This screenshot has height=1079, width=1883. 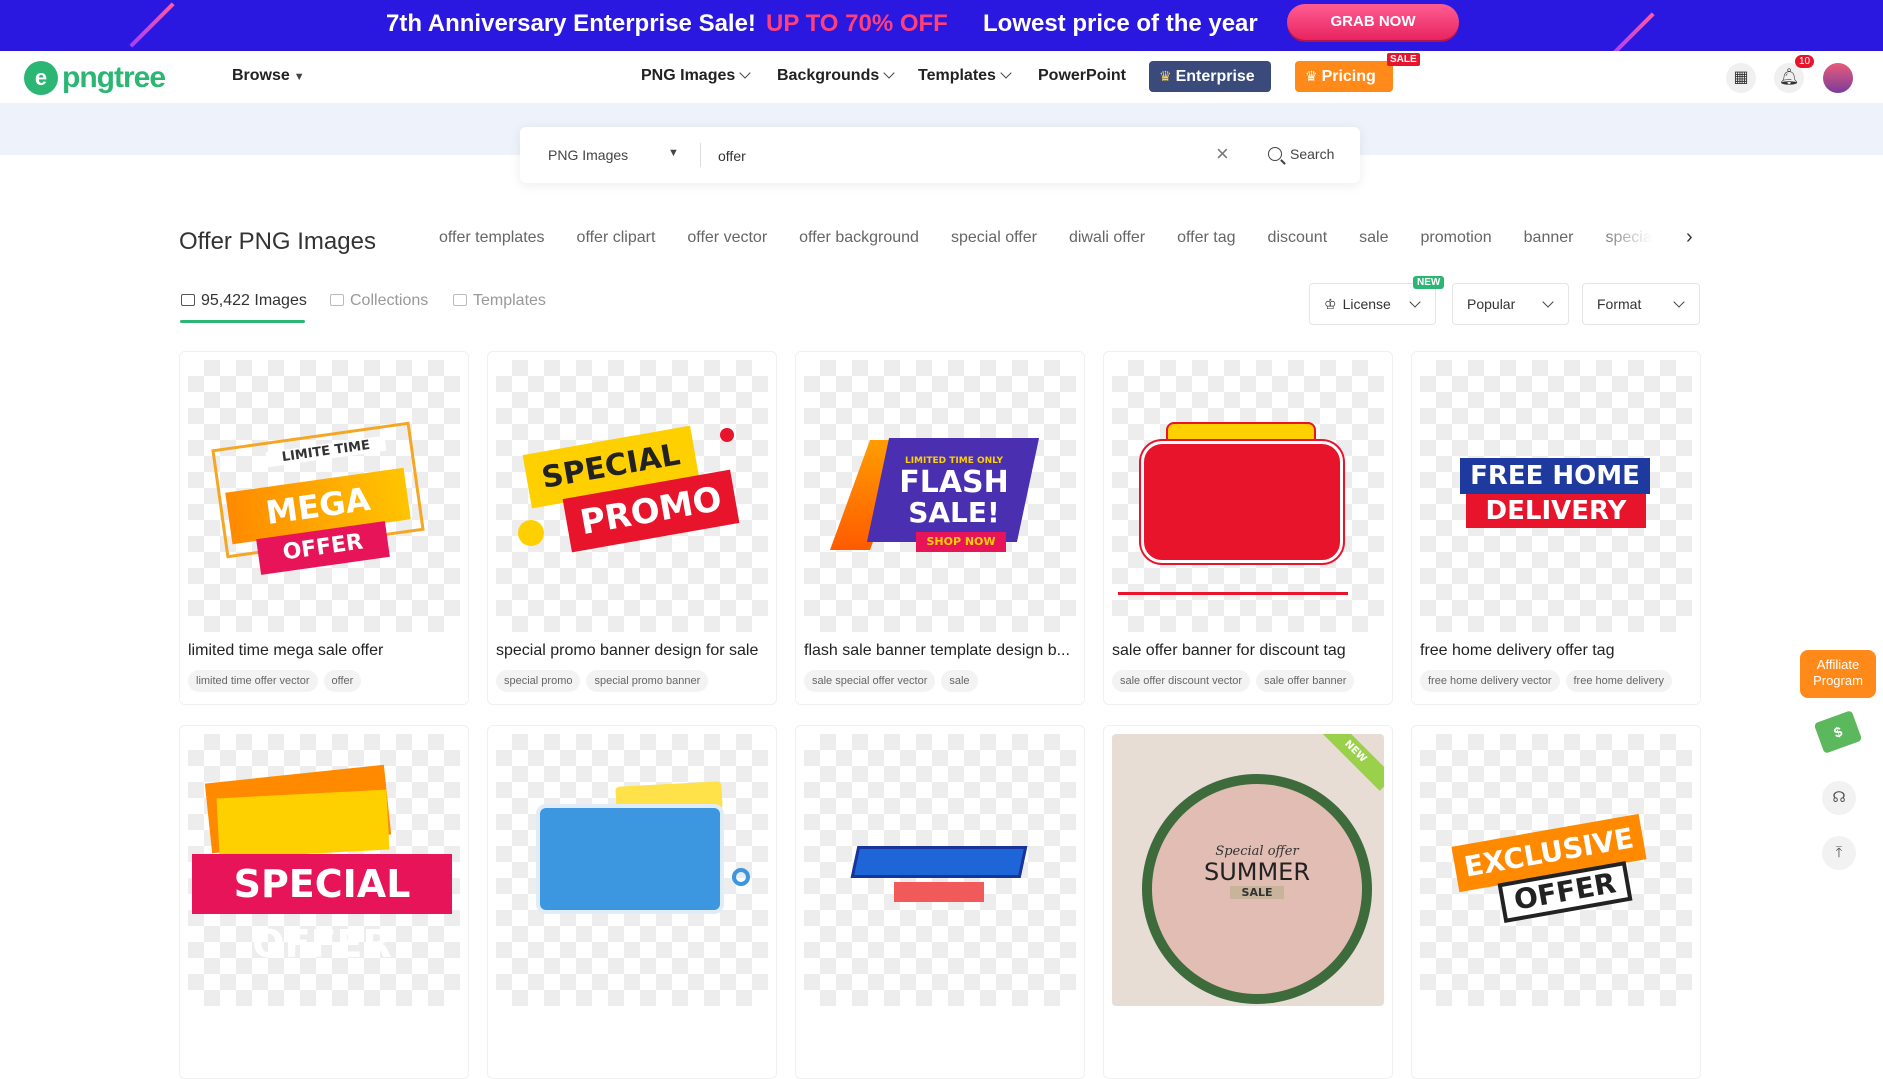 I want to click on filter-label: Format, so click(x=1619, y=304).